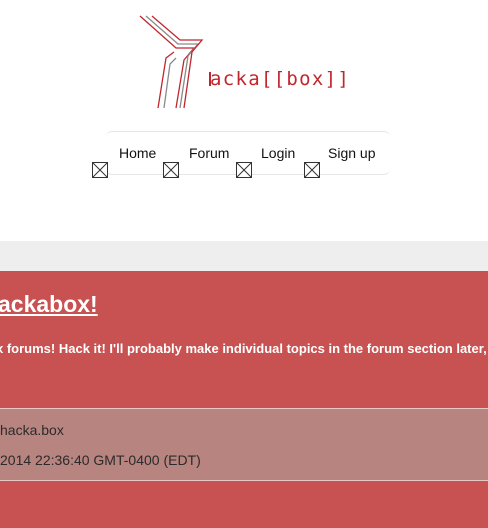 The height and width of the screenshot is (528, 488). I want to click on nav-signup-label: Sign up, so click(352, 153).